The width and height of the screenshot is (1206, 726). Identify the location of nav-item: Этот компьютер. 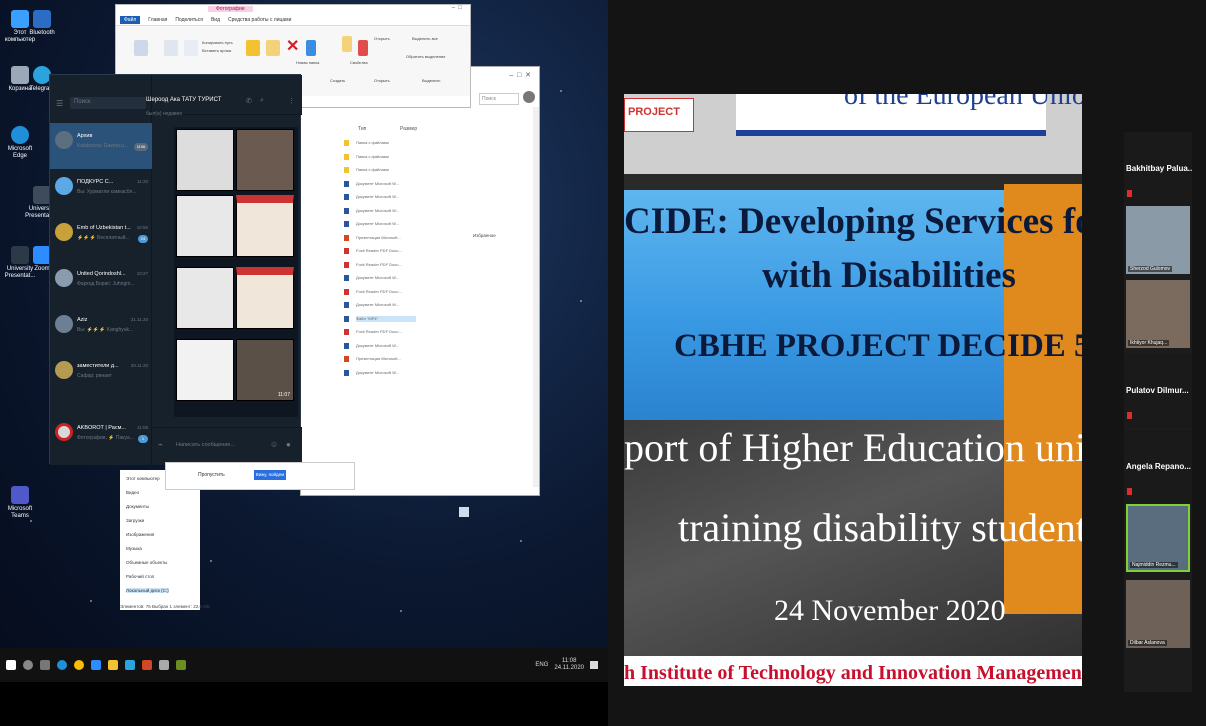
(143, 478).